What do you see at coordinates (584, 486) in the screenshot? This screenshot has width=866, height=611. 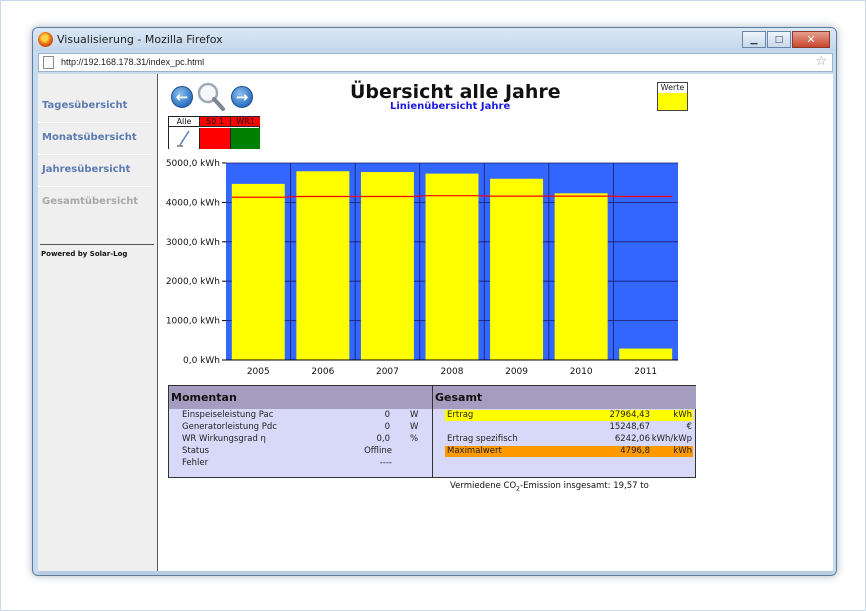 I see `emission-suffix: -Emission insgesamt: 19,57 to` at bounding box center [584, 486].